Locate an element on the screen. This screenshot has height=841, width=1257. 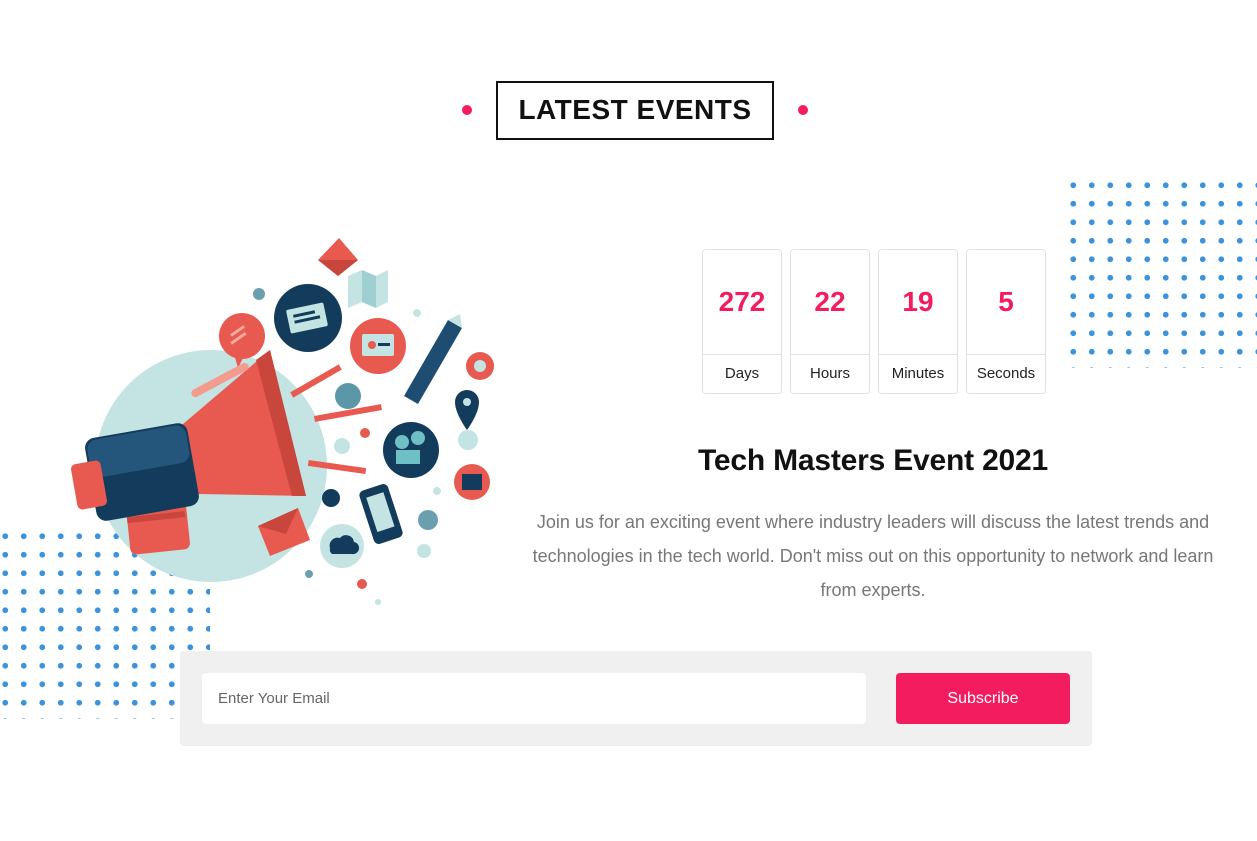
countdown-label: Minutes is located at coordinates (918, 373).